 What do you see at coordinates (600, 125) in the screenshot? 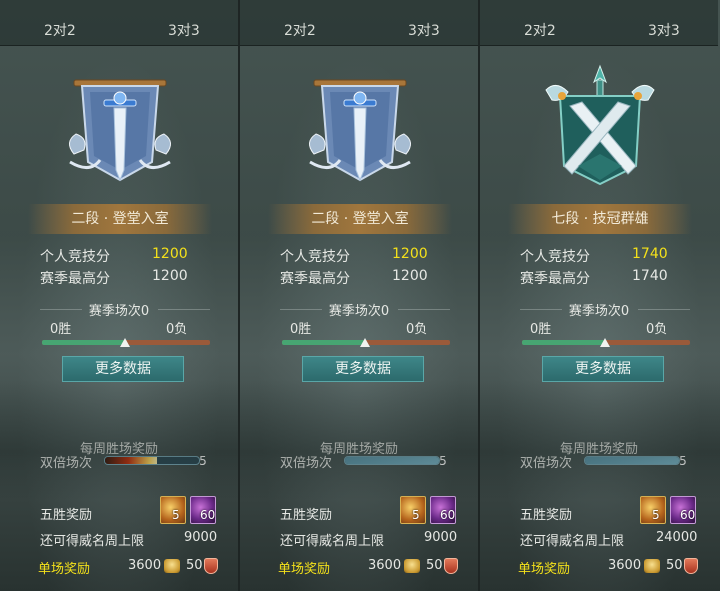
I see `crossed-swords-crest-icon` at bounding box center [600, 125].